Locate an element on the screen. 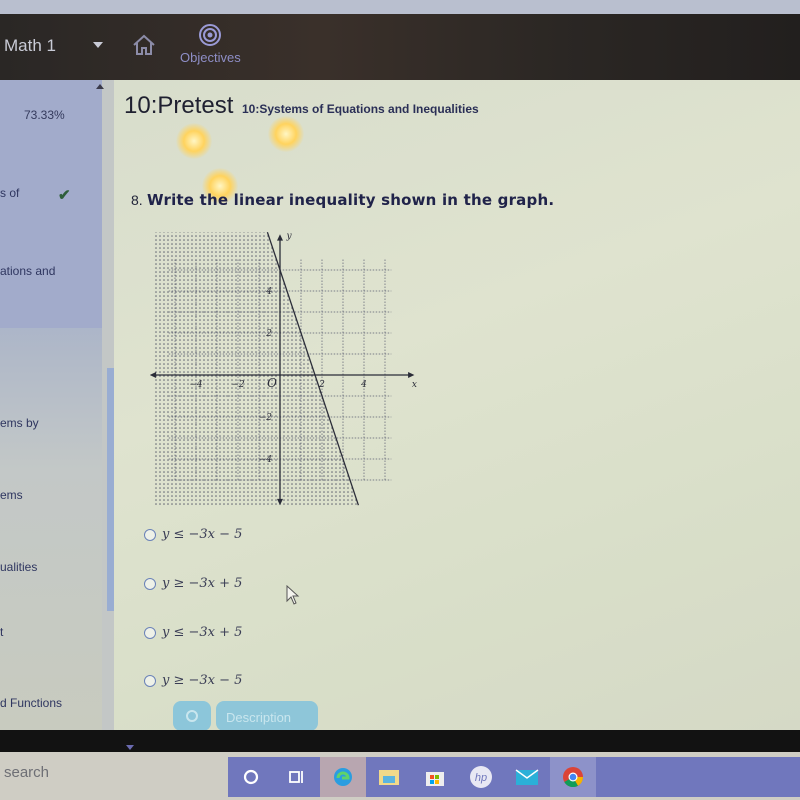 The height and width of the screenshot is (800, 800). taskbar-search: search is located at coordinates (26, 772).